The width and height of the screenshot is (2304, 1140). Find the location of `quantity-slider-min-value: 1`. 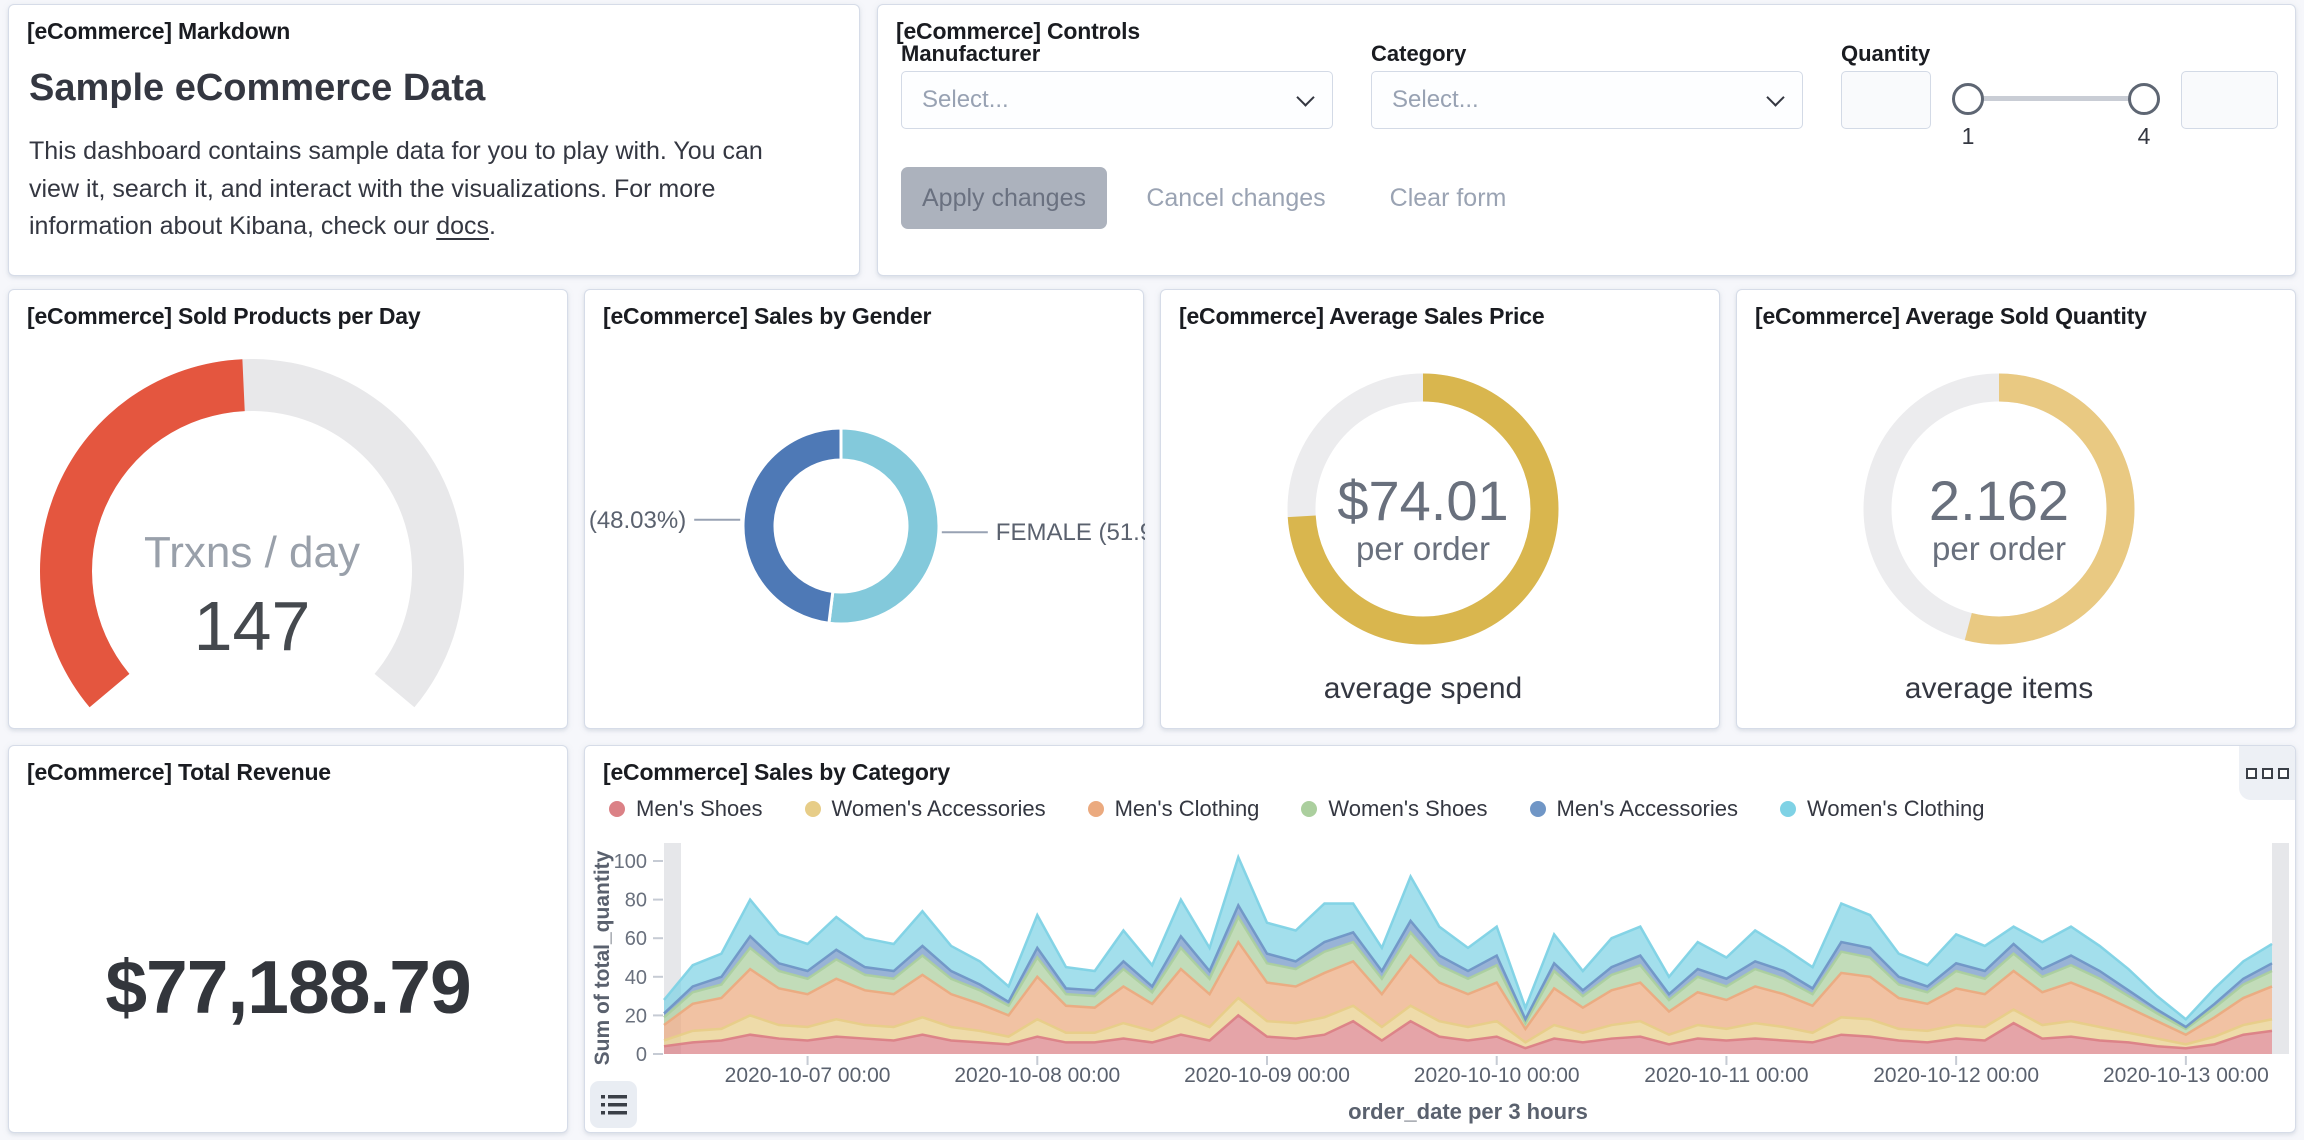

quantity-slider-min-value: 1 is located at coordinates (1968, 136).